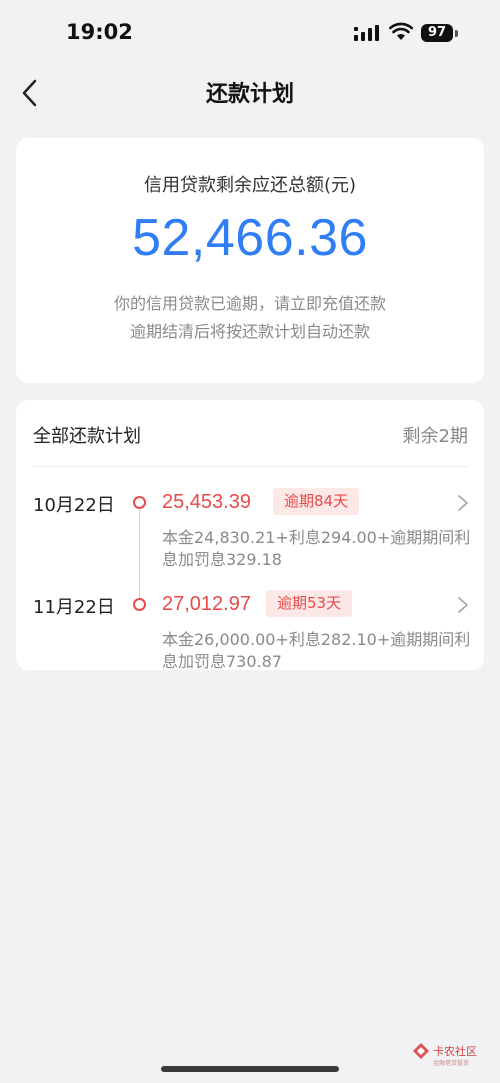 The height and width of the screenshot is (1083, 500). I want to click on remaining-periods: 剩余2期, so click(435, 436).